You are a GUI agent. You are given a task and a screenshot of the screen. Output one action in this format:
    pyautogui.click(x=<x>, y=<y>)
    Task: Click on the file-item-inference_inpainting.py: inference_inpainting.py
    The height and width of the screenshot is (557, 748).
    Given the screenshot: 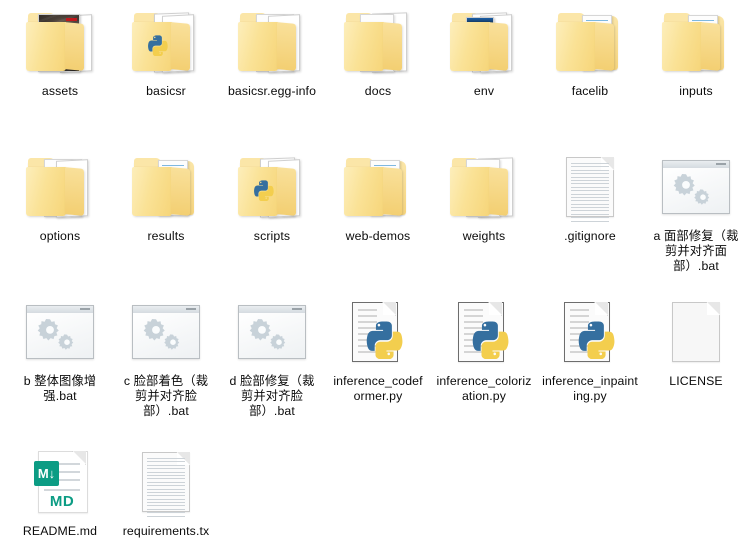 What is the action you would take?
    pyautogui.click(x=590, y=350)
    